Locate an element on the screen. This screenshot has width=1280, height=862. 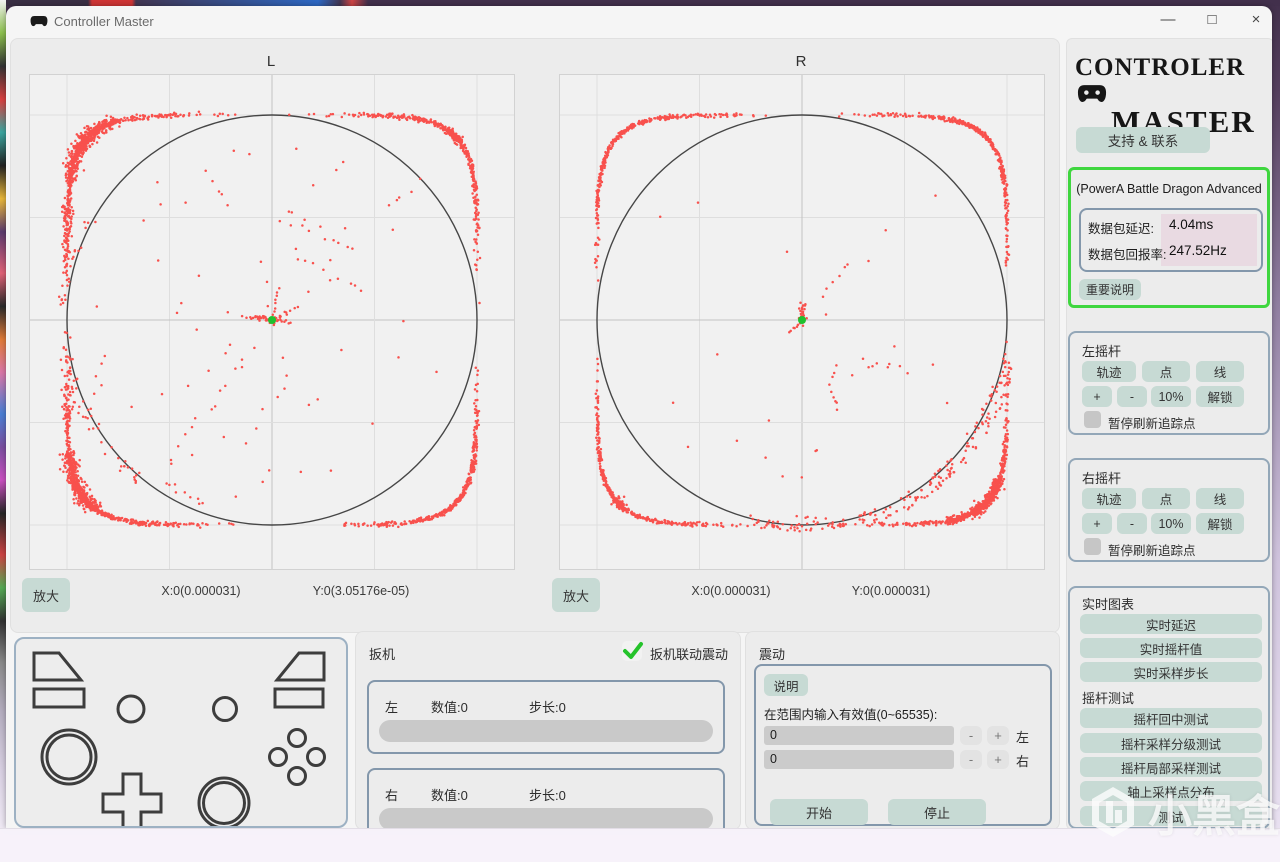
right-trigger-label: 右 is located at coordinates (392, 795).